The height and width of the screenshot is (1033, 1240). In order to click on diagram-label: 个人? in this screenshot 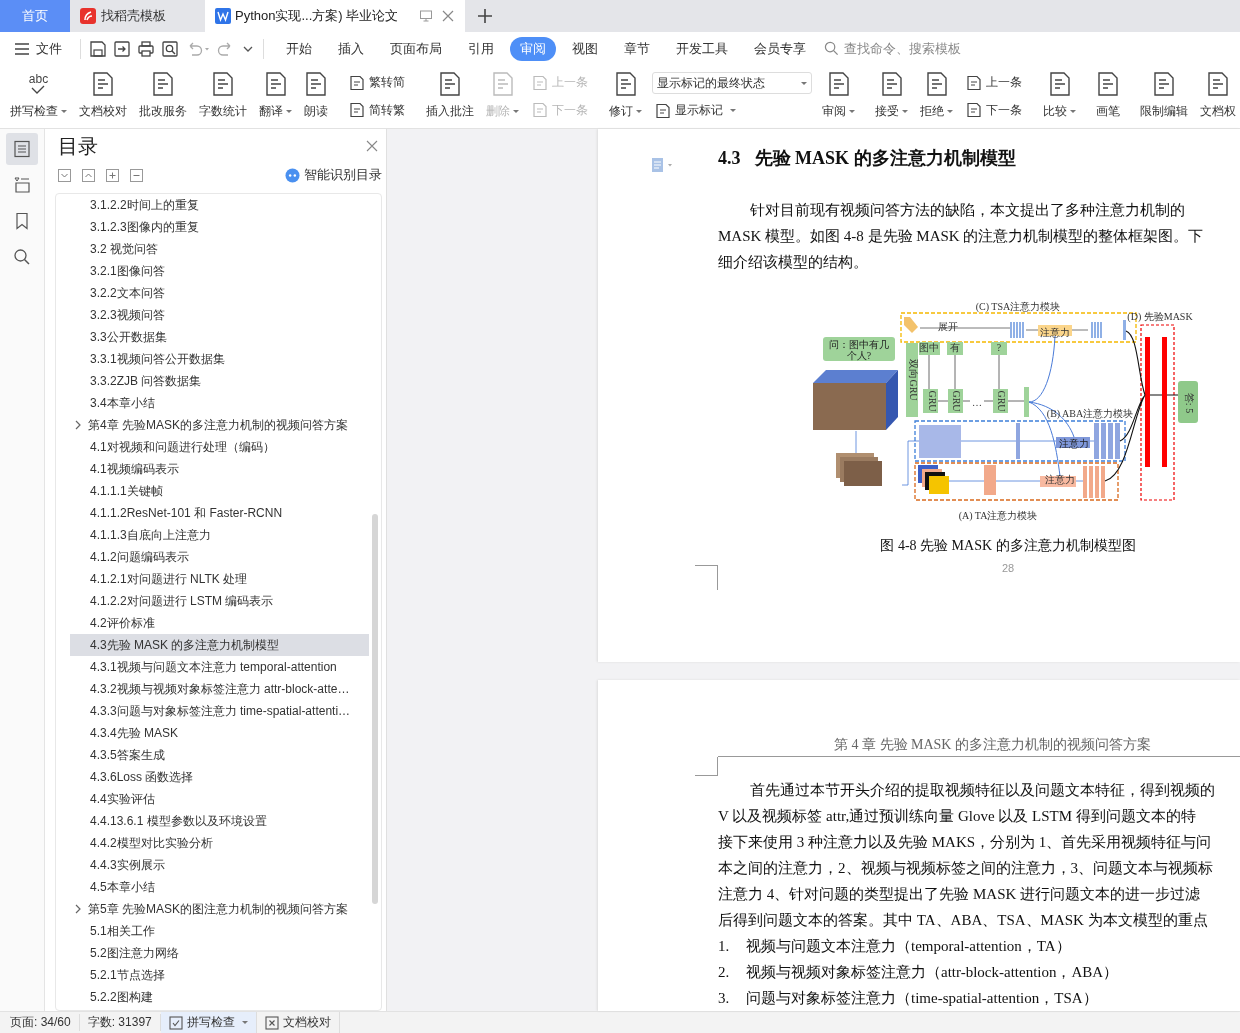, I will do `click(859, 356)`.